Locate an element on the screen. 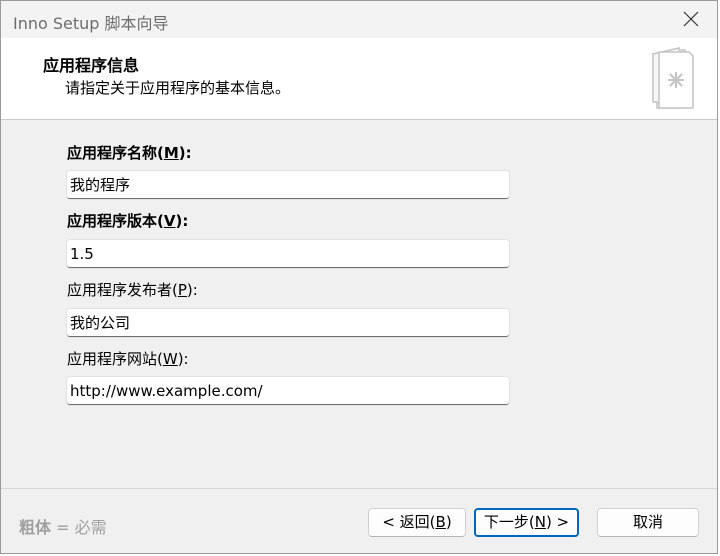  cancel-button: 取消 is located at coordinates (648, 522).